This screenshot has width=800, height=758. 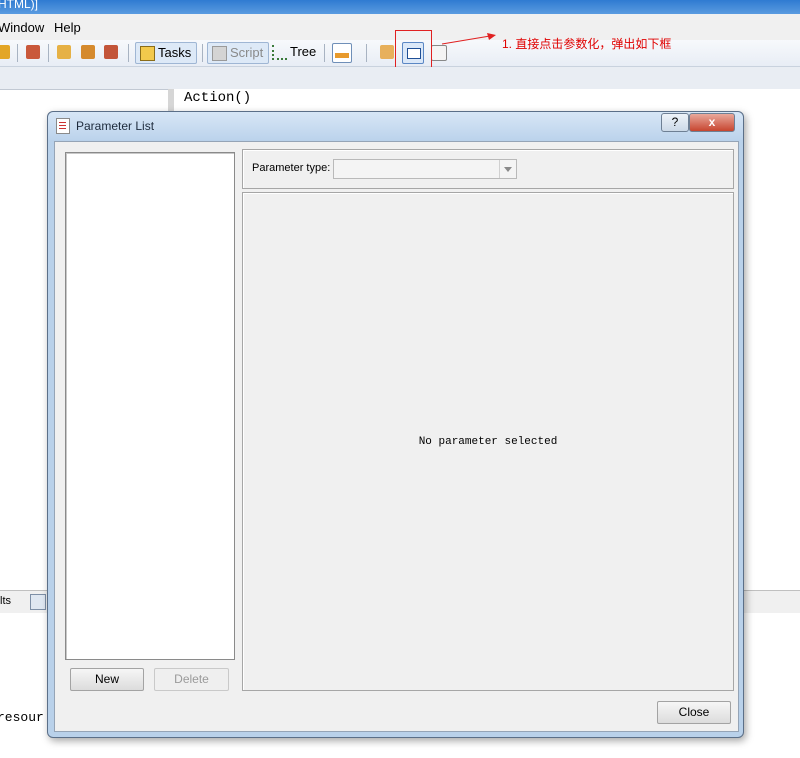 What do you see at coordinates (219, 53) in the screenshot?
I see `script-icon` at bounding box center [219, 53].